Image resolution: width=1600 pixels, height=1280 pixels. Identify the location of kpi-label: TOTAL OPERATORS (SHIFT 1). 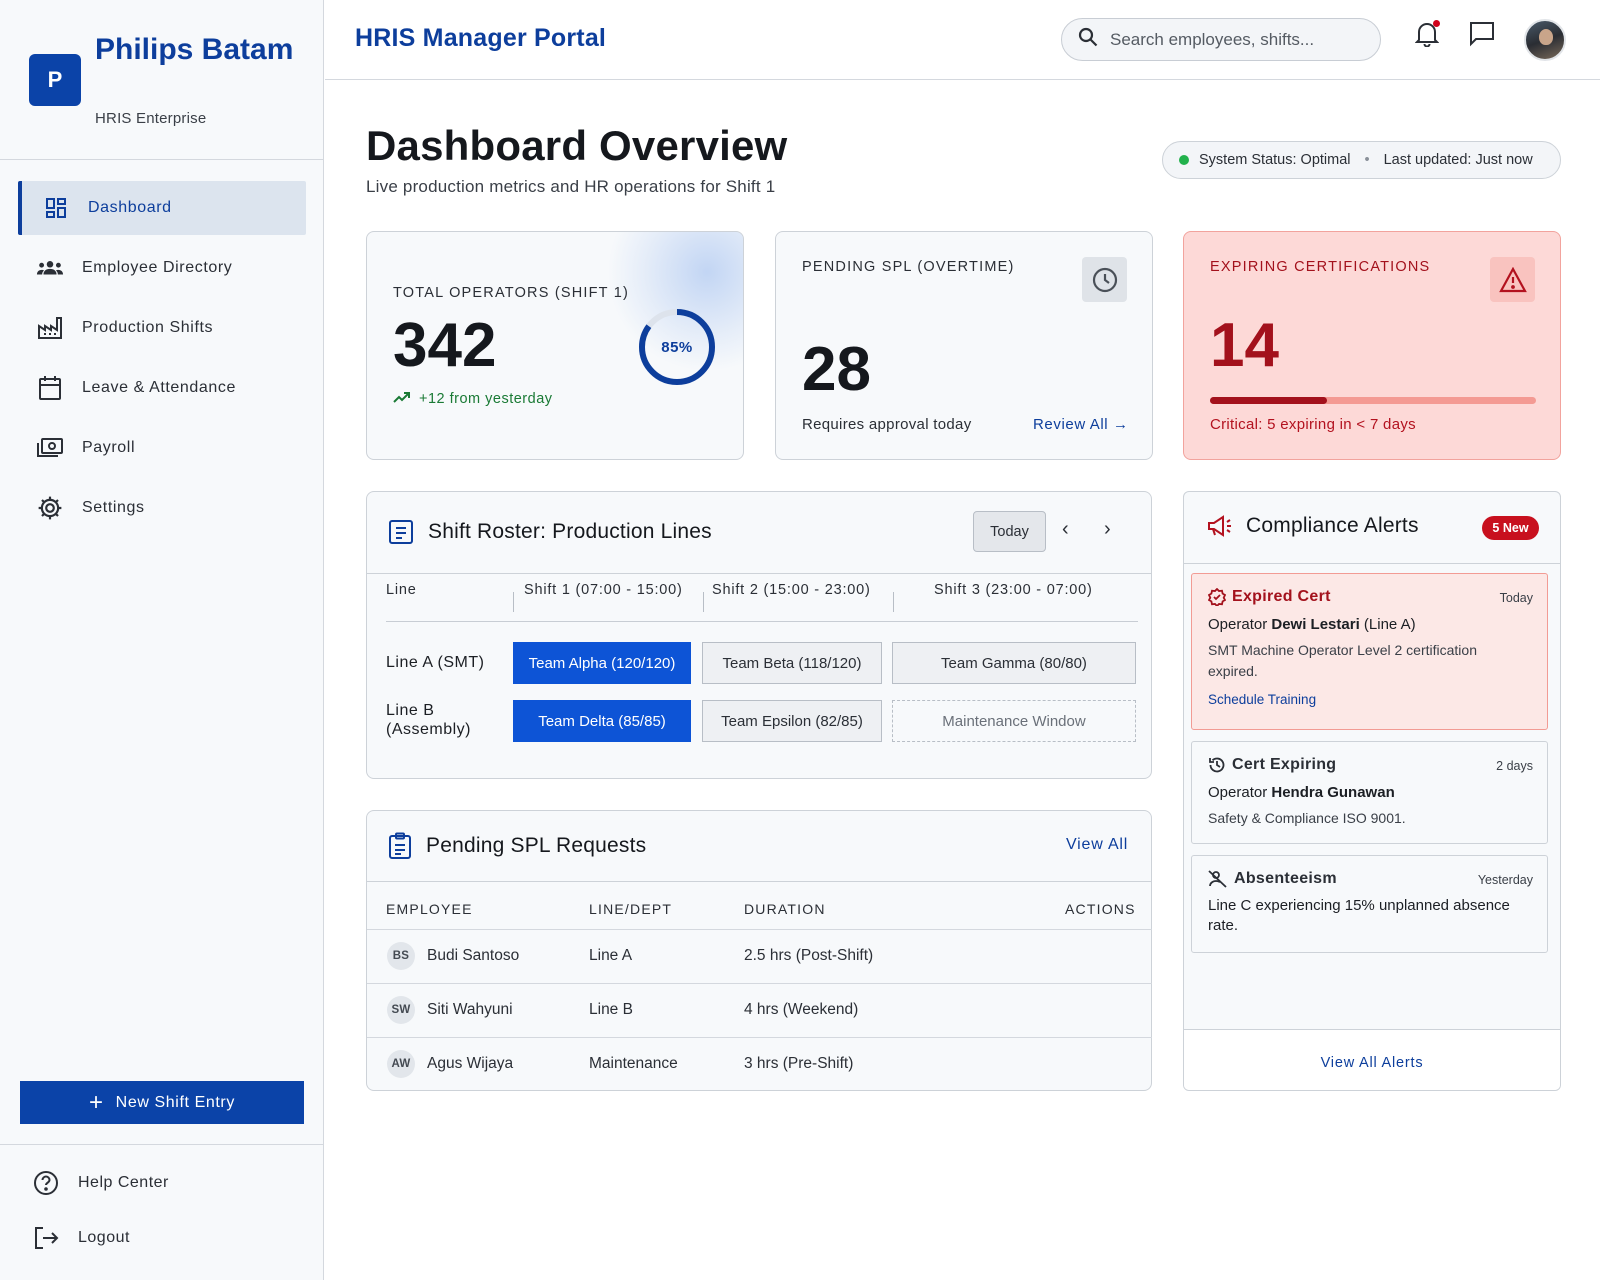
(511, 293).